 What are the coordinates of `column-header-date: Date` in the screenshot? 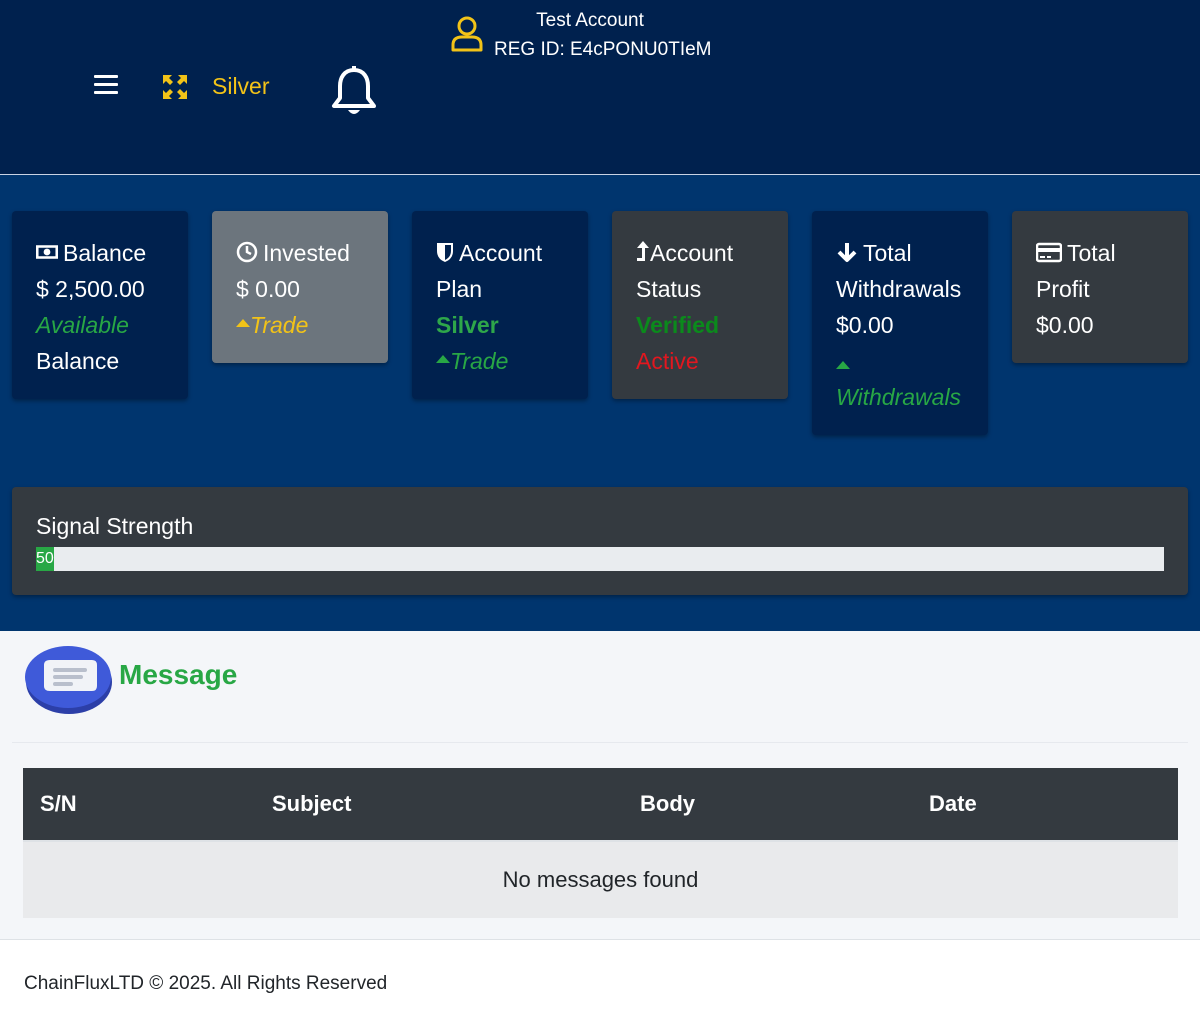 It's located at (1053, 804).